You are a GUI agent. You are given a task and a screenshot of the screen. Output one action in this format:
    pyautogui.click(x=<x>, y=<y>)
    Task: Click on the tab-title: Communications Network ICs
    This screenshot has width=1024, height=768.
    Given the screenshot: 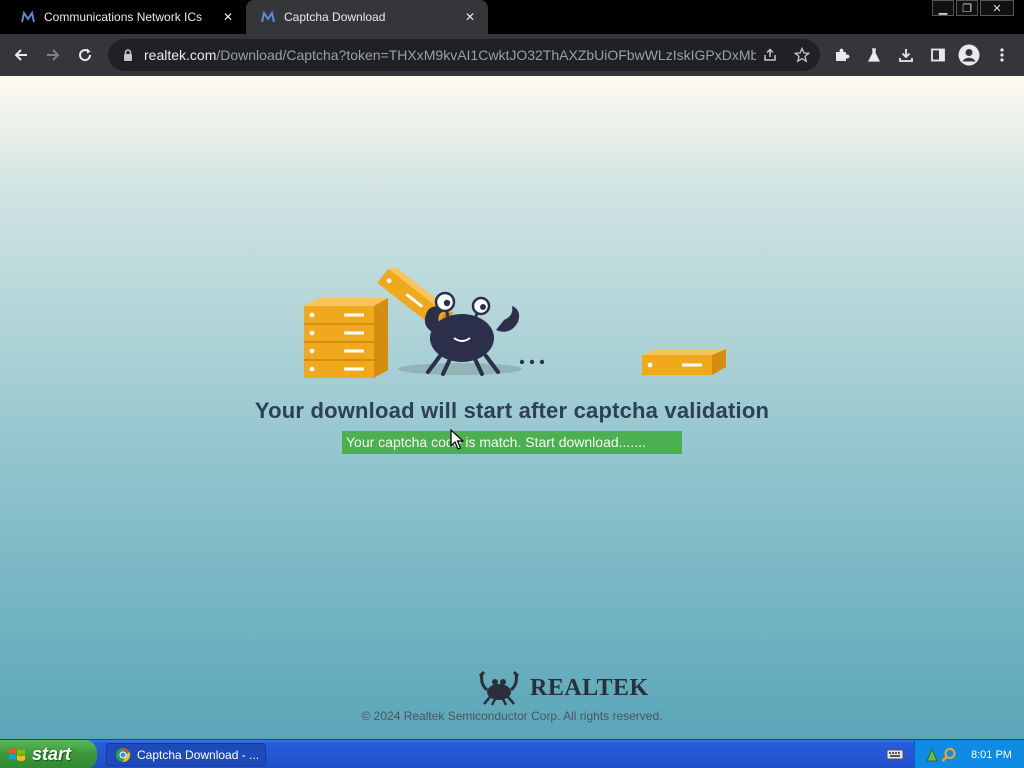 What is the action you would take?
    pyautogui.click(x=123, y=17)
    